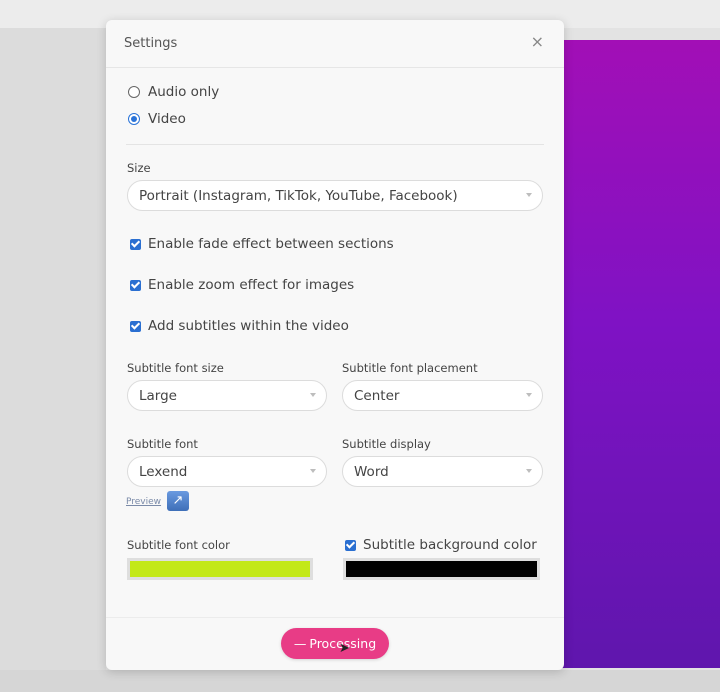 The height and width of the screenshot is (692, 720). I want to click on fade-effect-checkbox-row: Enable fade effect between sections, so click(262, 244).